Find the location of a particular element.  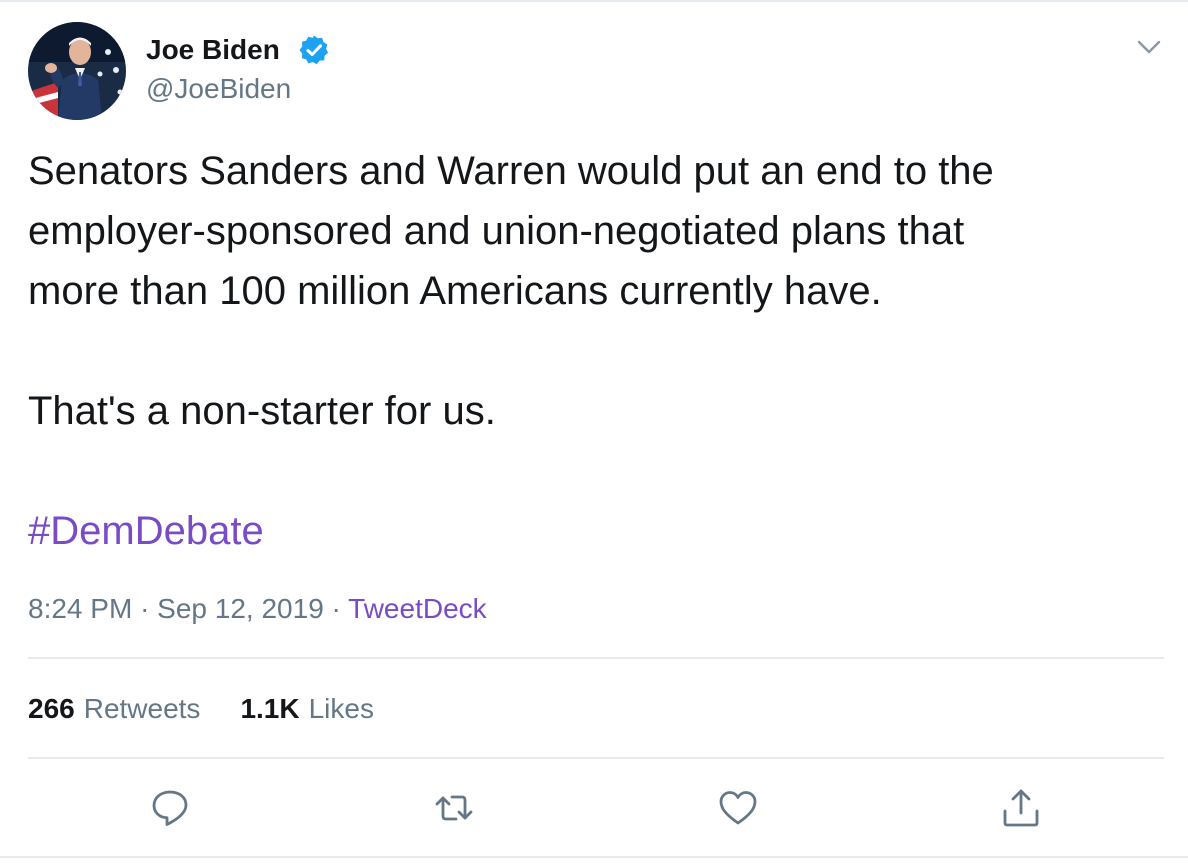

chevron-down-icon is located at coordinates (1149, 47).